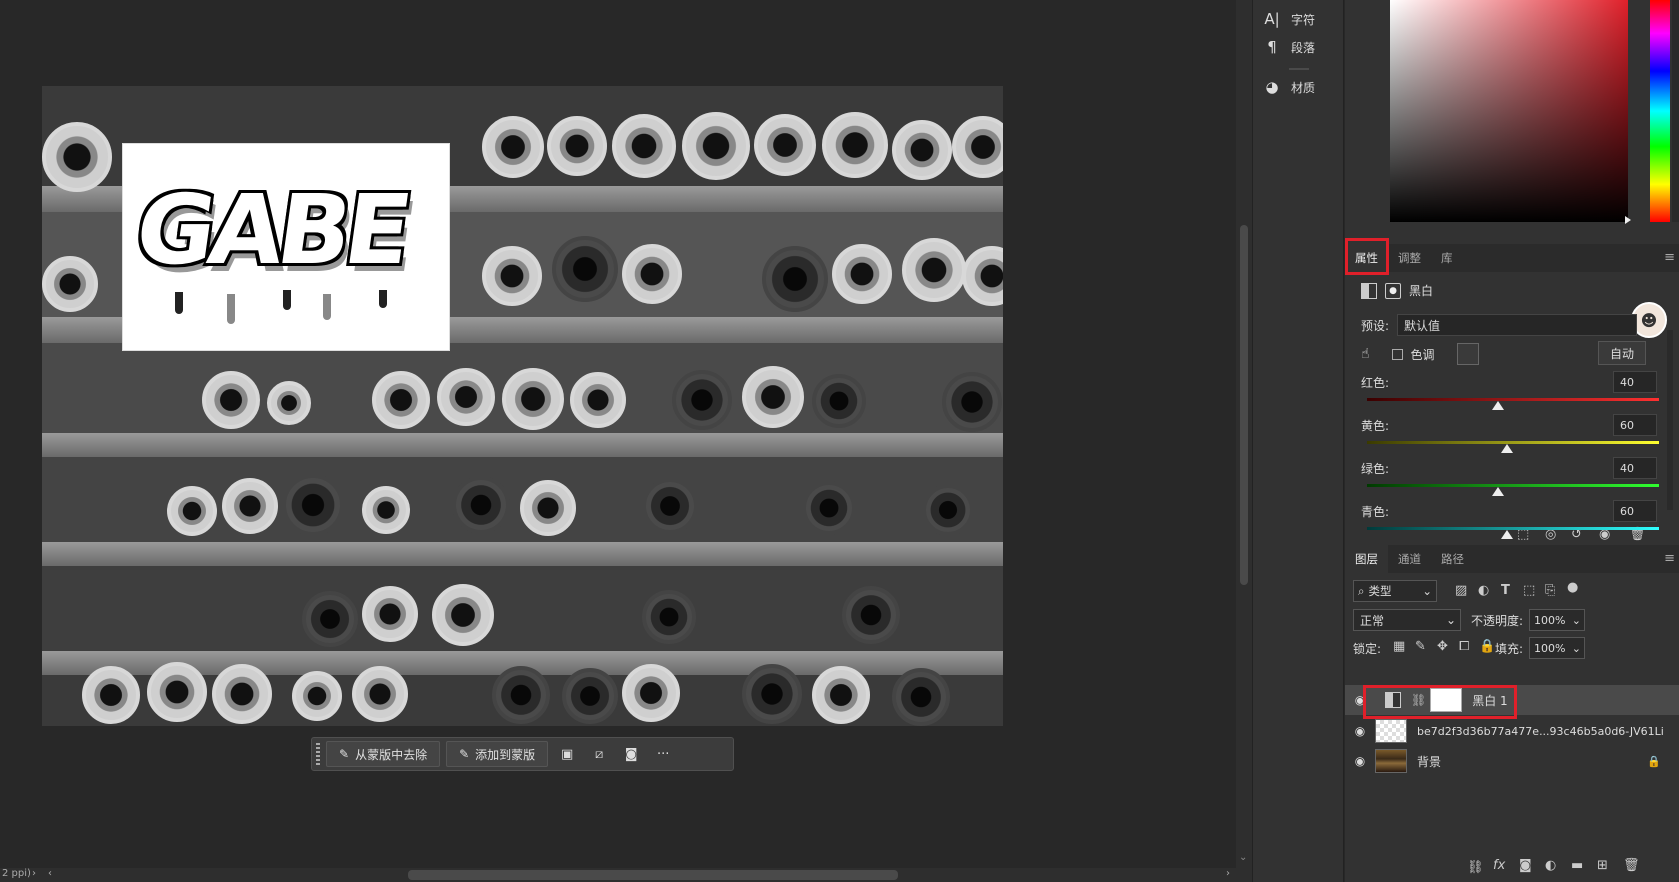 This screenshot has width=1679, height=882. Describe the element at coordinates (1399, 646) in the screenshot. I see `lock-transparency-icon: ▦` at that location.